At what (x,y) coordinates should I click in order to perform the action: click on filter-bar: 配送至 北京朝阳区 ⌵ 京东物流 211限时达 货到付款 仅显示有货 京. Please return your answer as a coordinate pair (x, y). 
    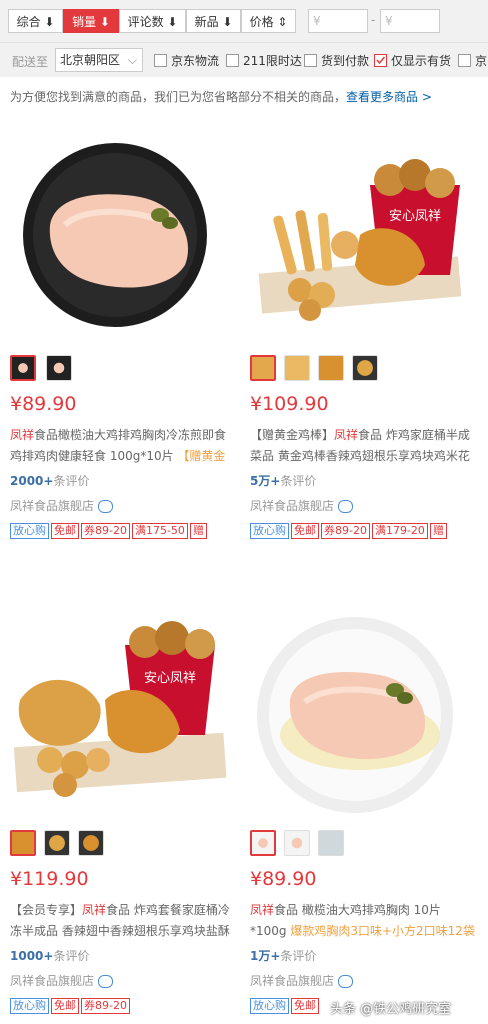
    Looking at the image, I should click on (244, 60).